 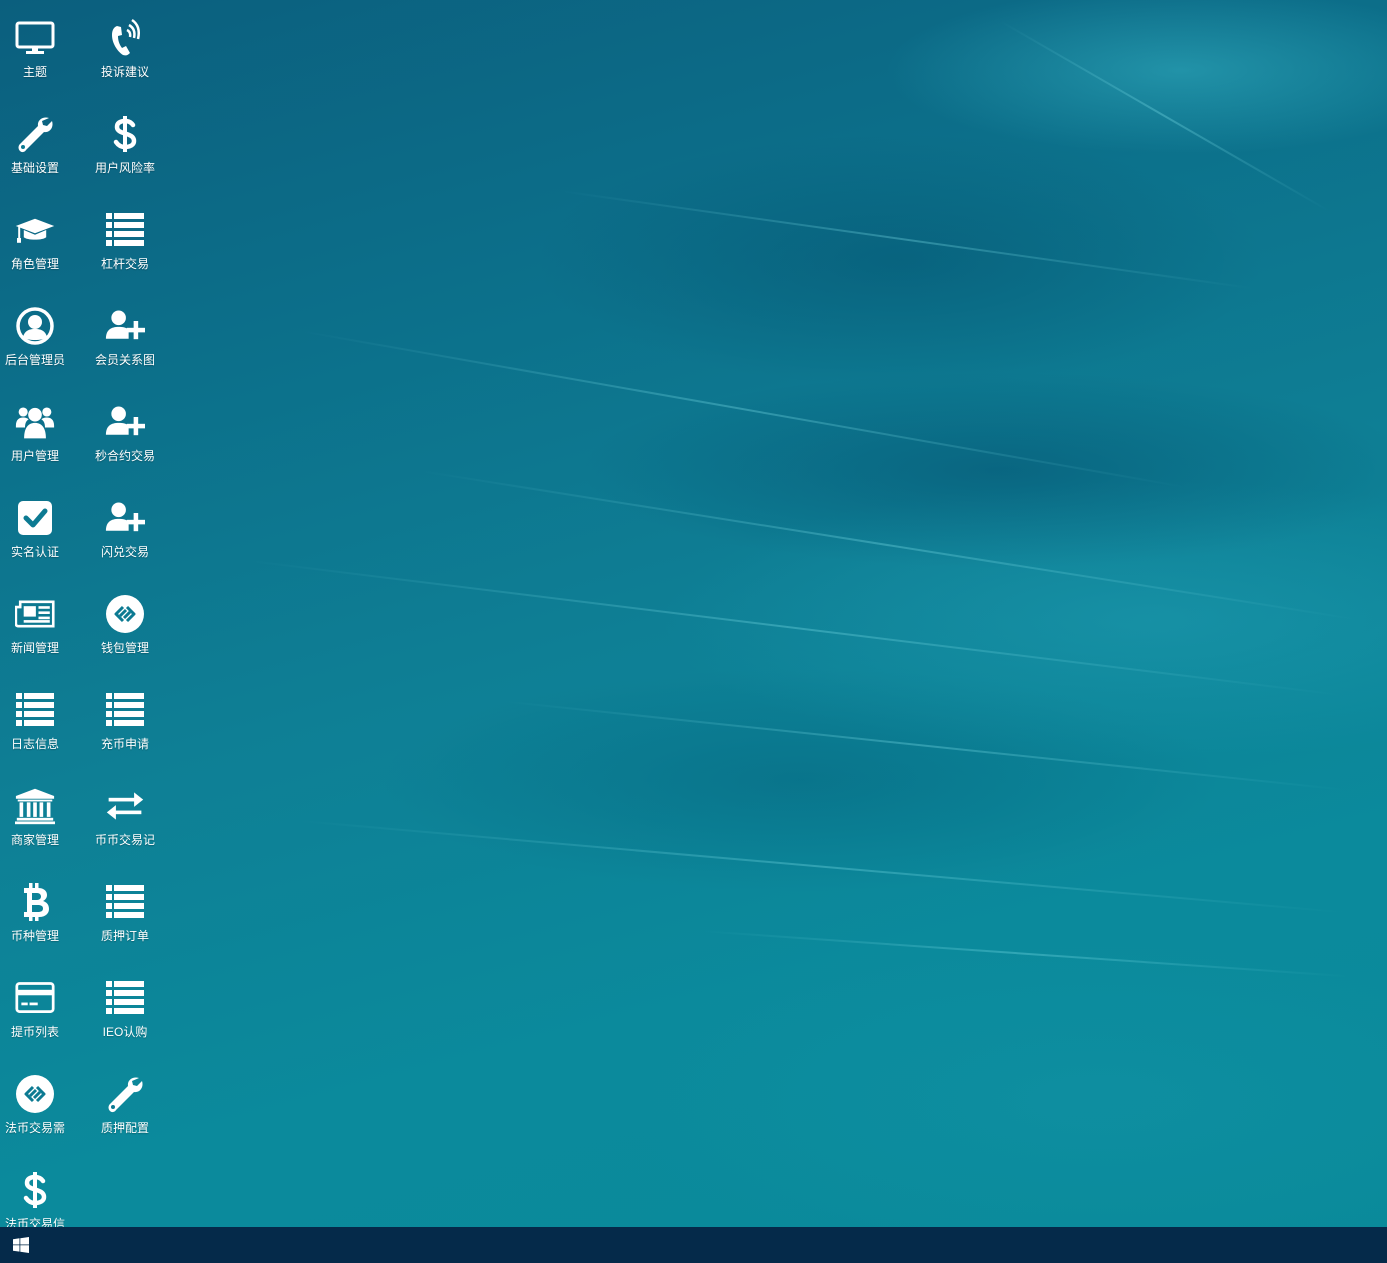 I want to click on desktop-icon-17: 币币交易记, so click(x=125, y=817).